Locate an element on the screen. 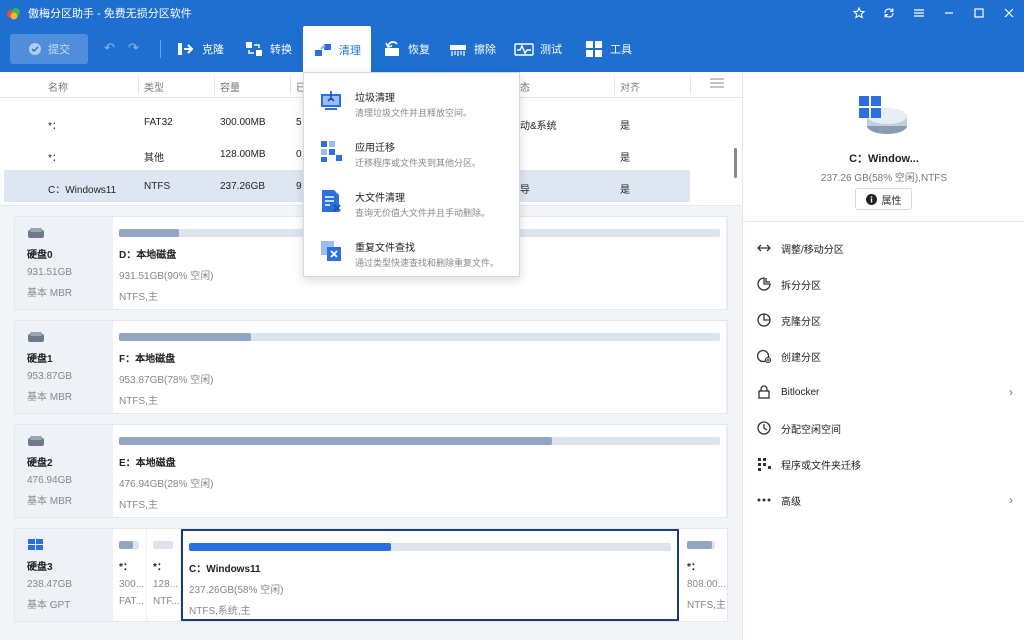 This screenshot has height=640, width=1024. clean-icon is located at coordinates (323, 50).